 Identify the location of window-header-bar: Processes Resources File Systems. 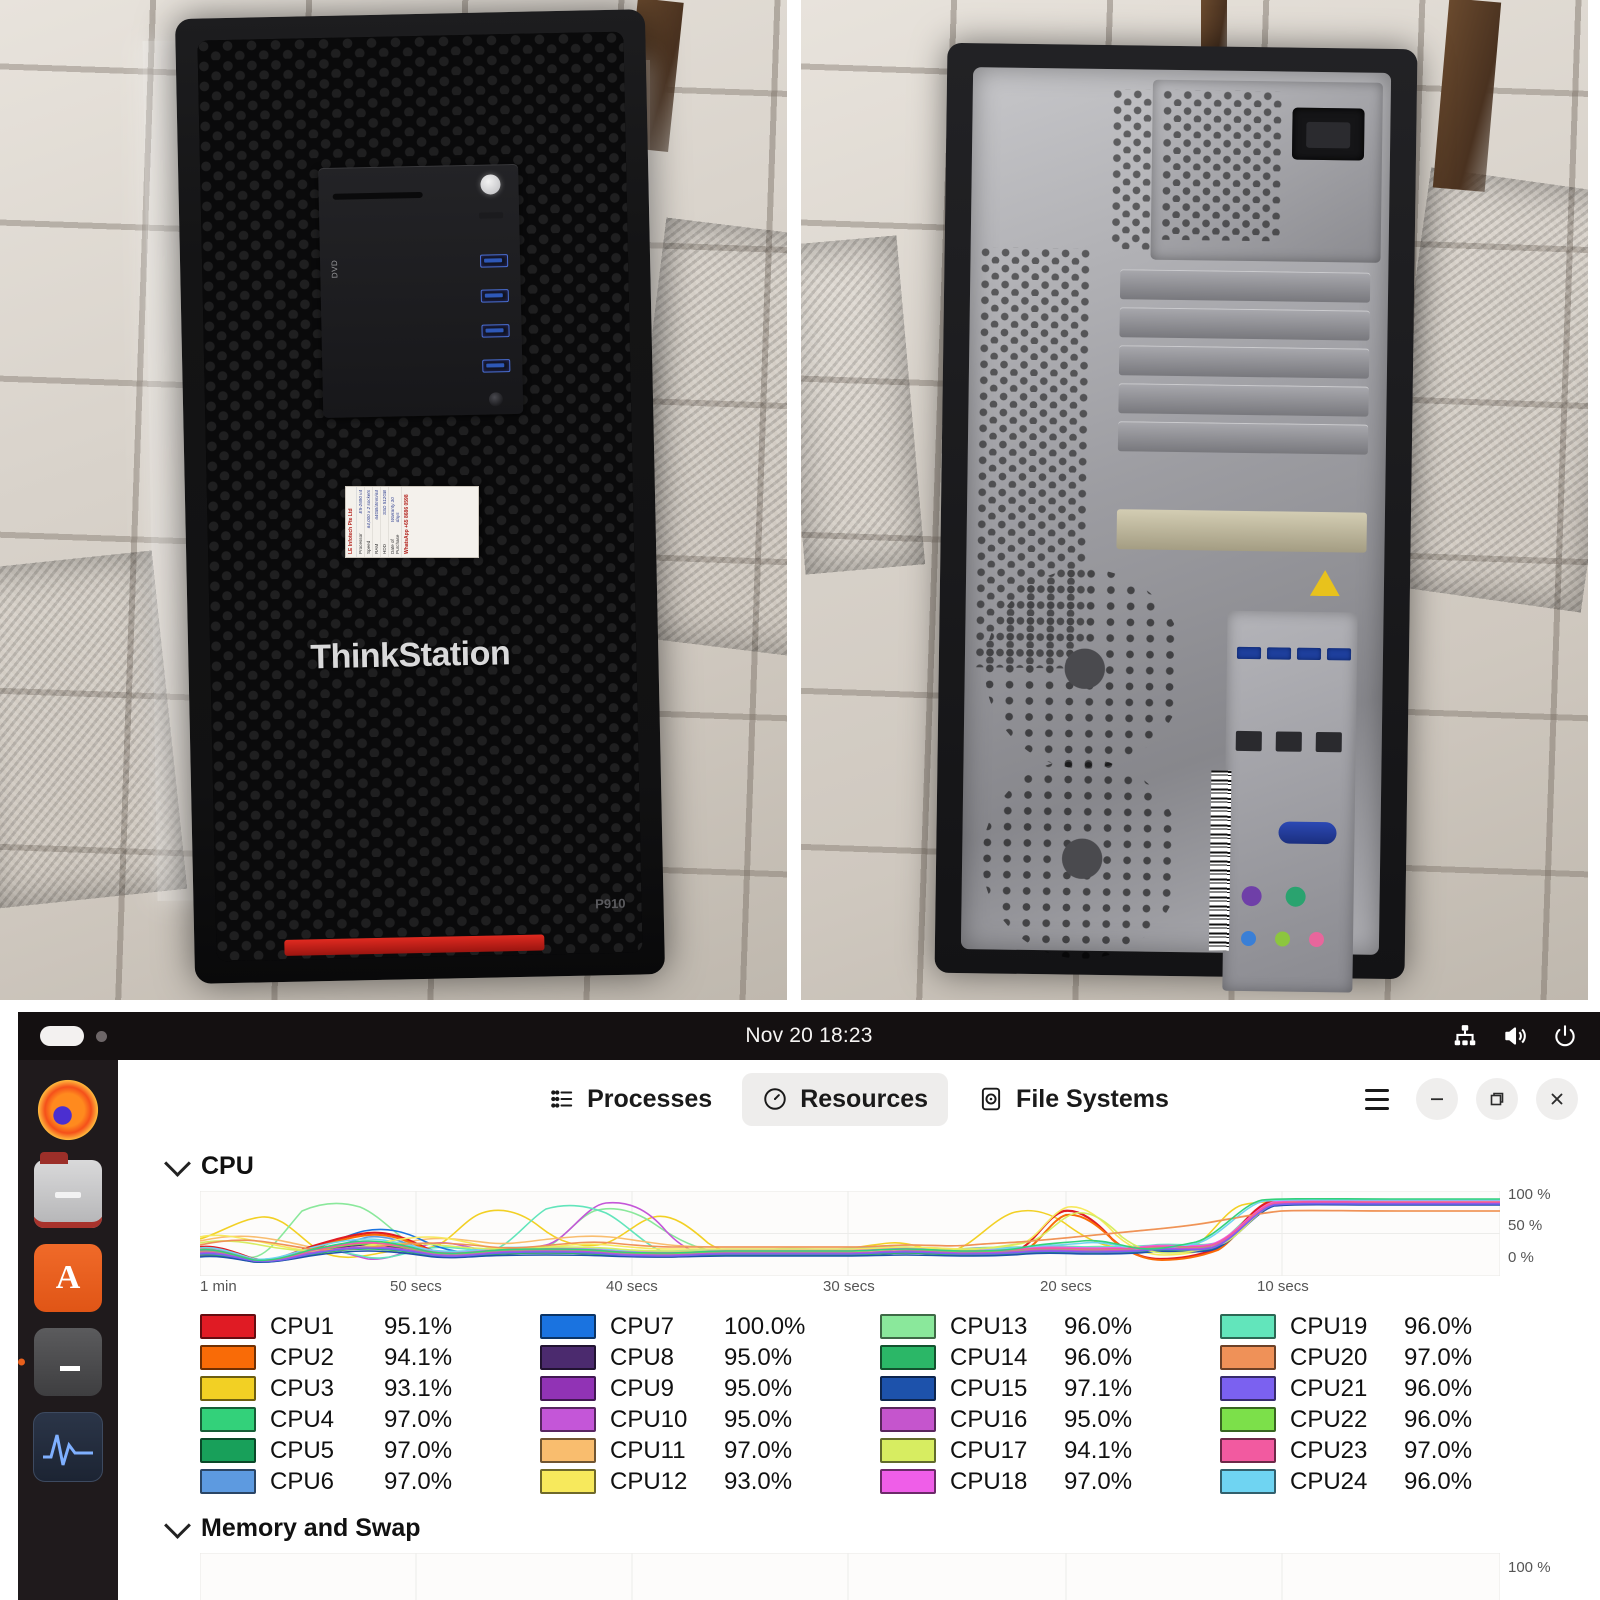
(859, 1099).